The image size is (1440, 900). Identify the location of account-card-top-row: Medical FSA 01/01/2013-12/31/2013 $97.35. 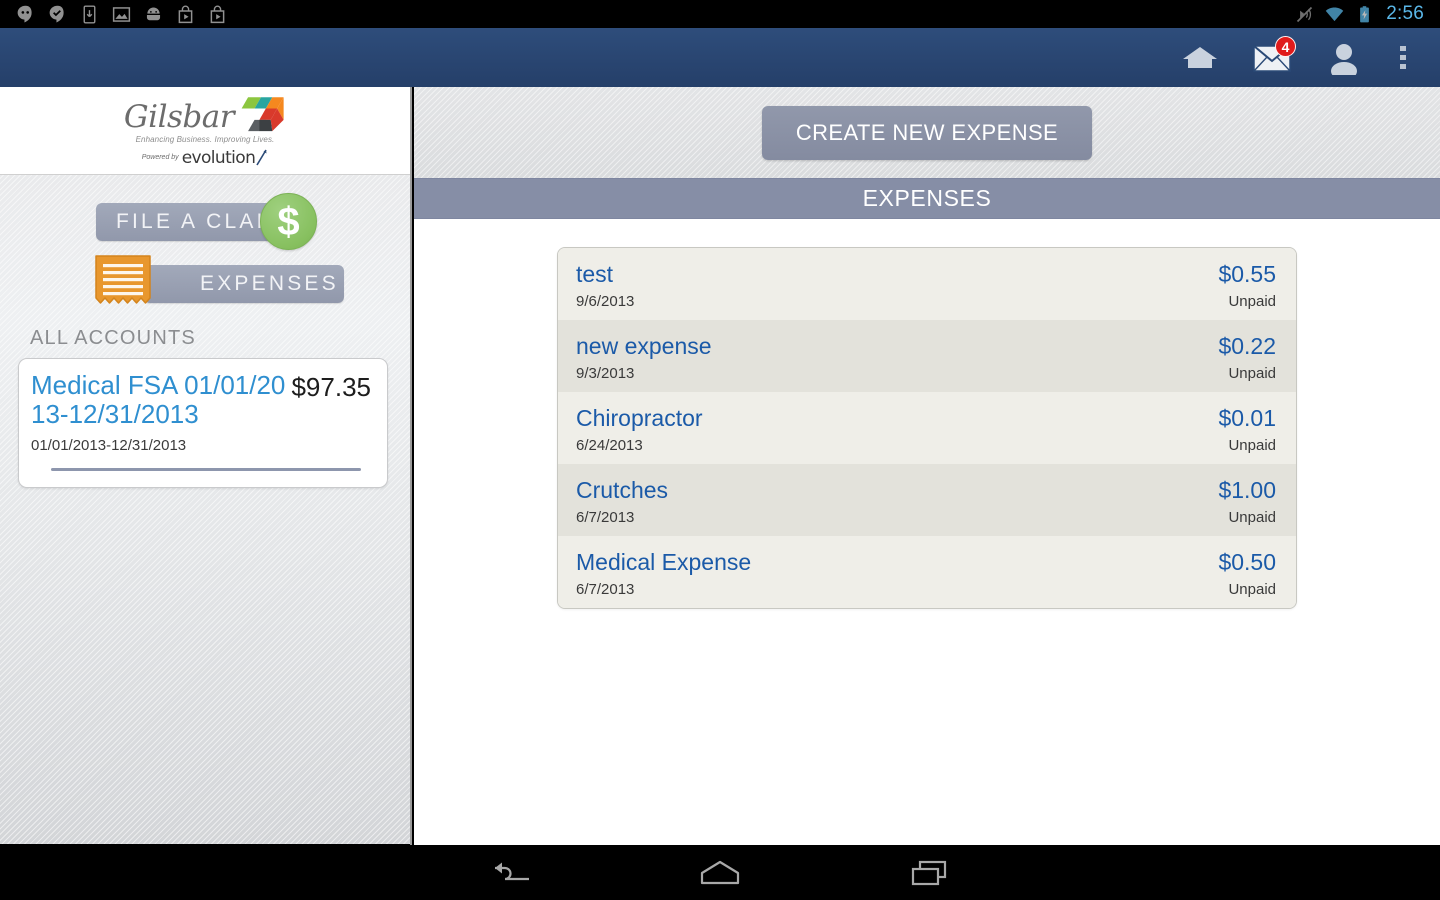
(201, 400).